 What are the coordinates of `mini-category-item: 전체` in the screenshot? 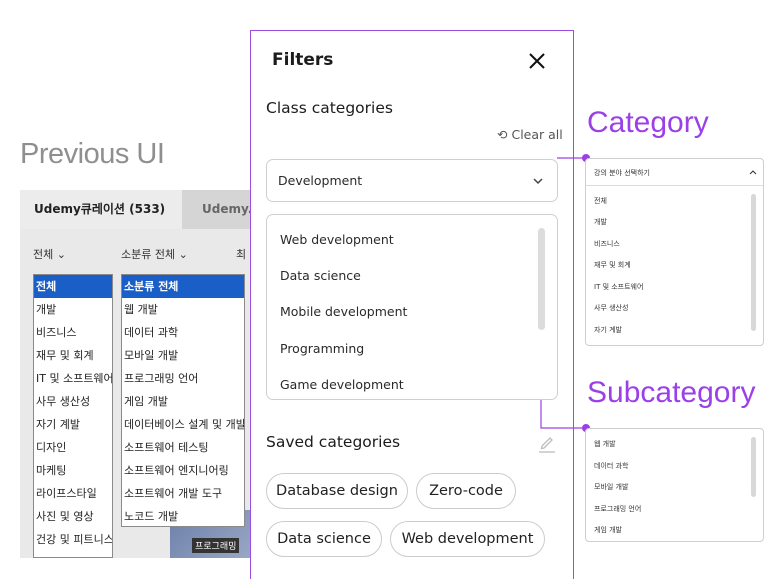 It's located at (600, 201).